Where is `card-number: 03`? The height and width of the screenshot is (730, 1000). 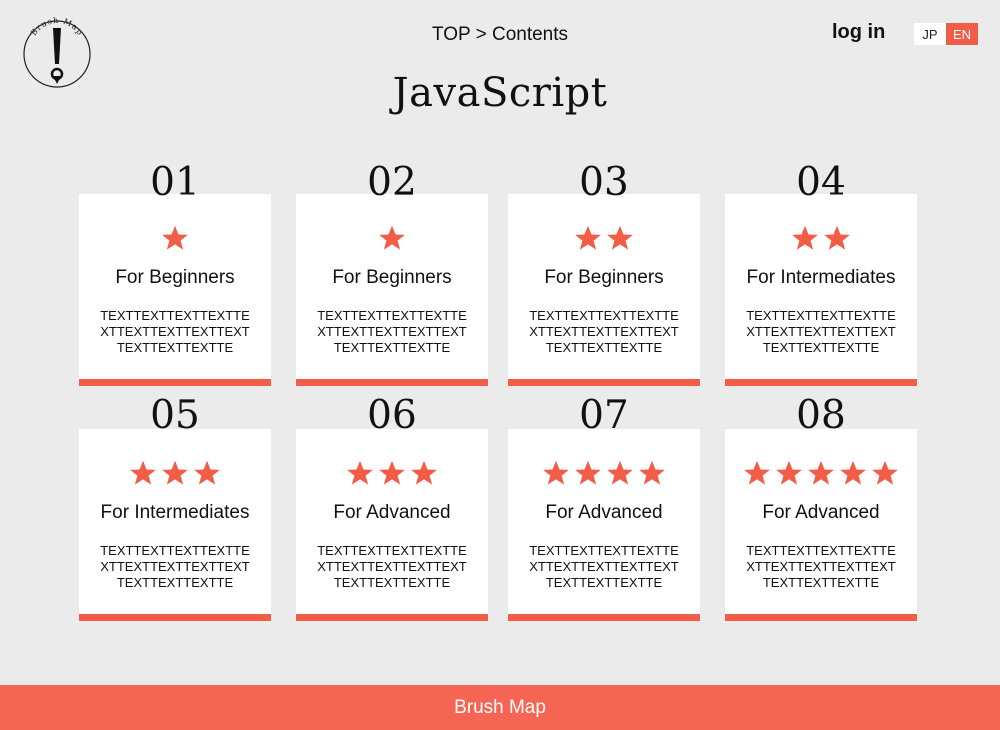 card-number: 03 is located at coordinates (604, 182).